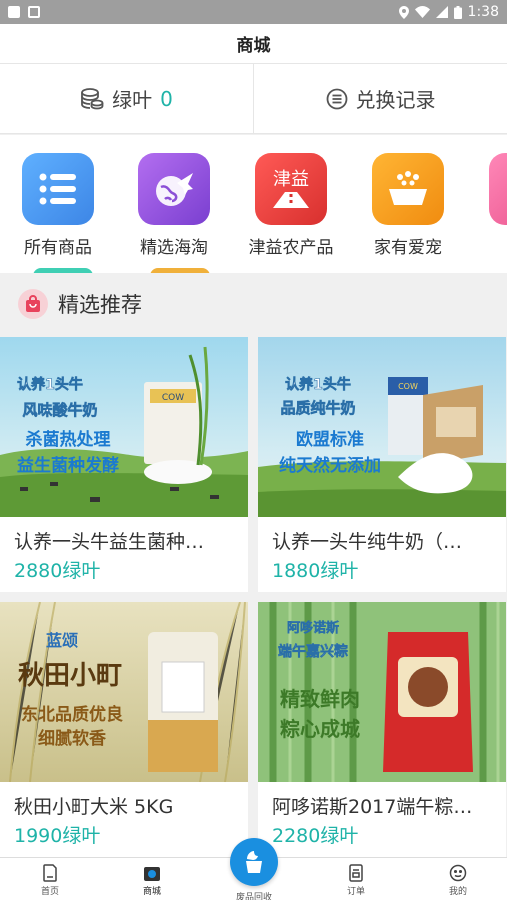  I want to click on tab-recycling: 废品回收, so click(254, 895).